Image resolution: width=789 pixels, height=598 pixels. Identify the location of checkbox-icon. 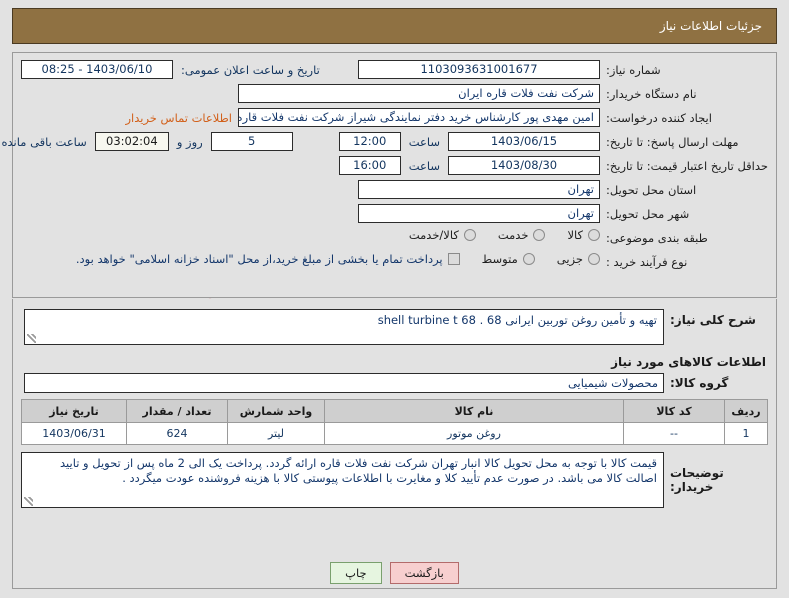
(453, 259).